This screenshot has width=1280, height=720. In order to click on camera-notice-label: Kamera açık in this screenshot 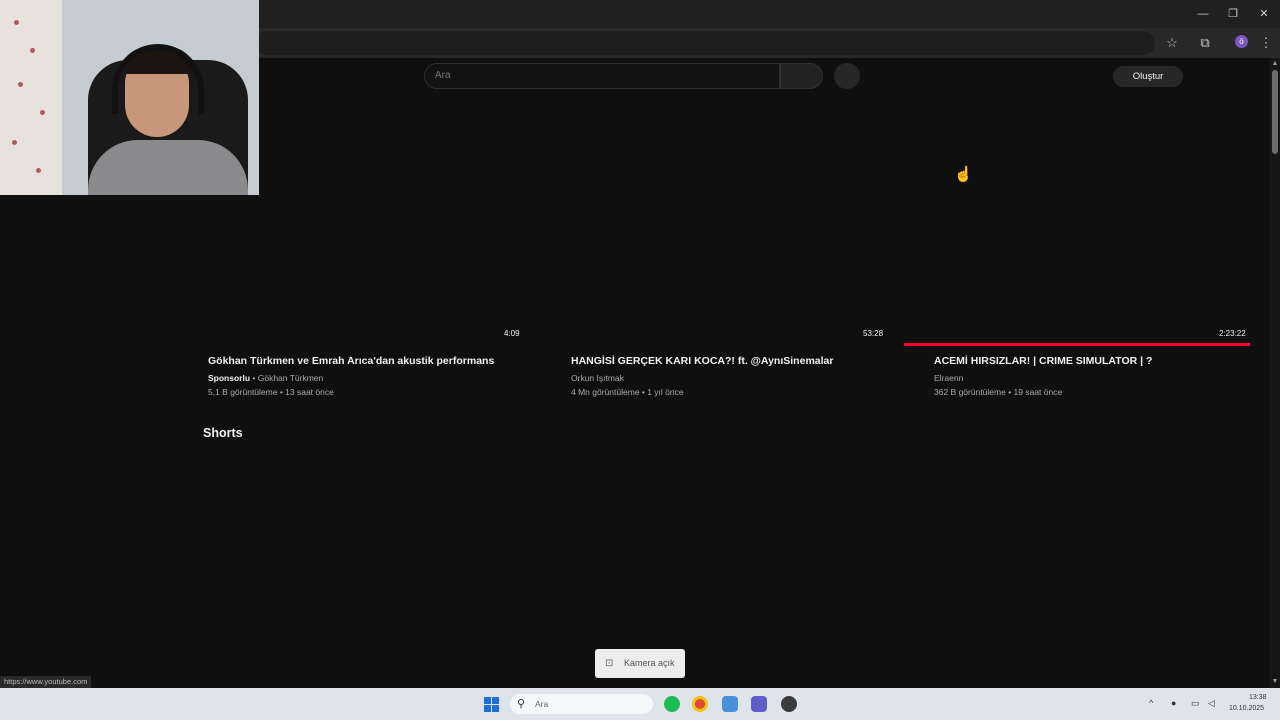, I will do `click(649, 663)`.